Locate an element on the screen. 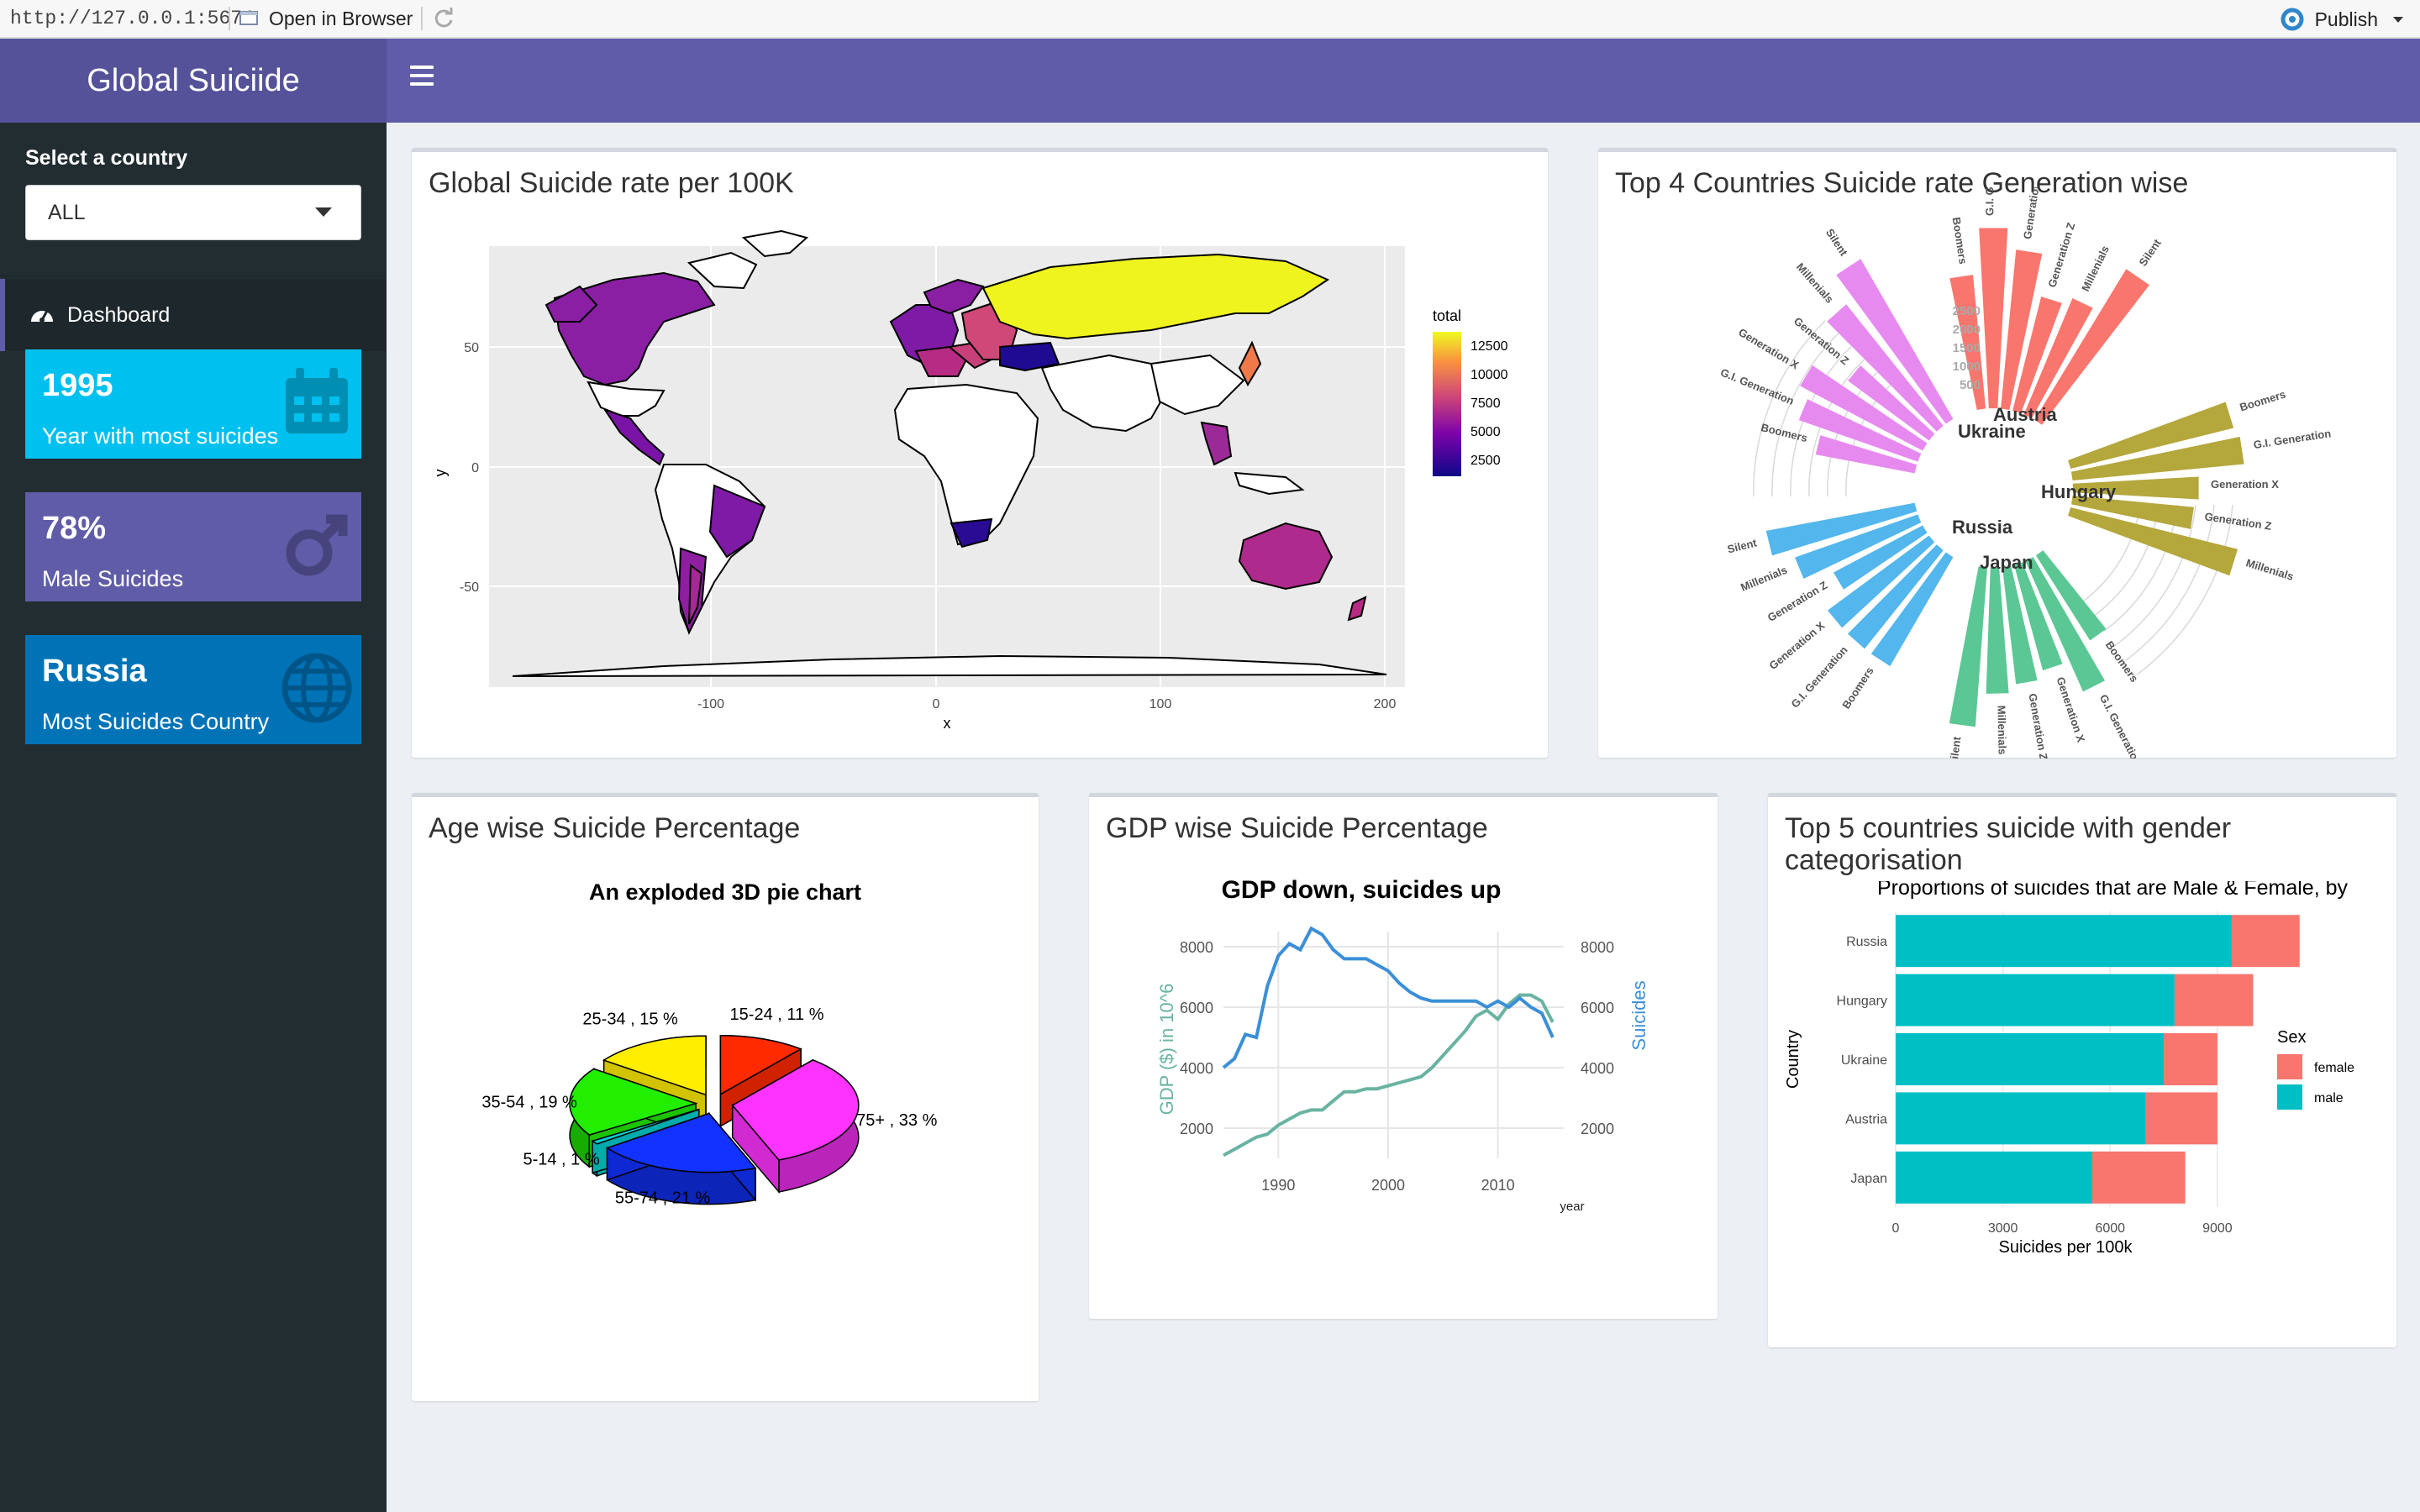 The height and width of the screenshot is (1512, 2420). y-tick-label: Austria is located at coordinates (1866, 1119).